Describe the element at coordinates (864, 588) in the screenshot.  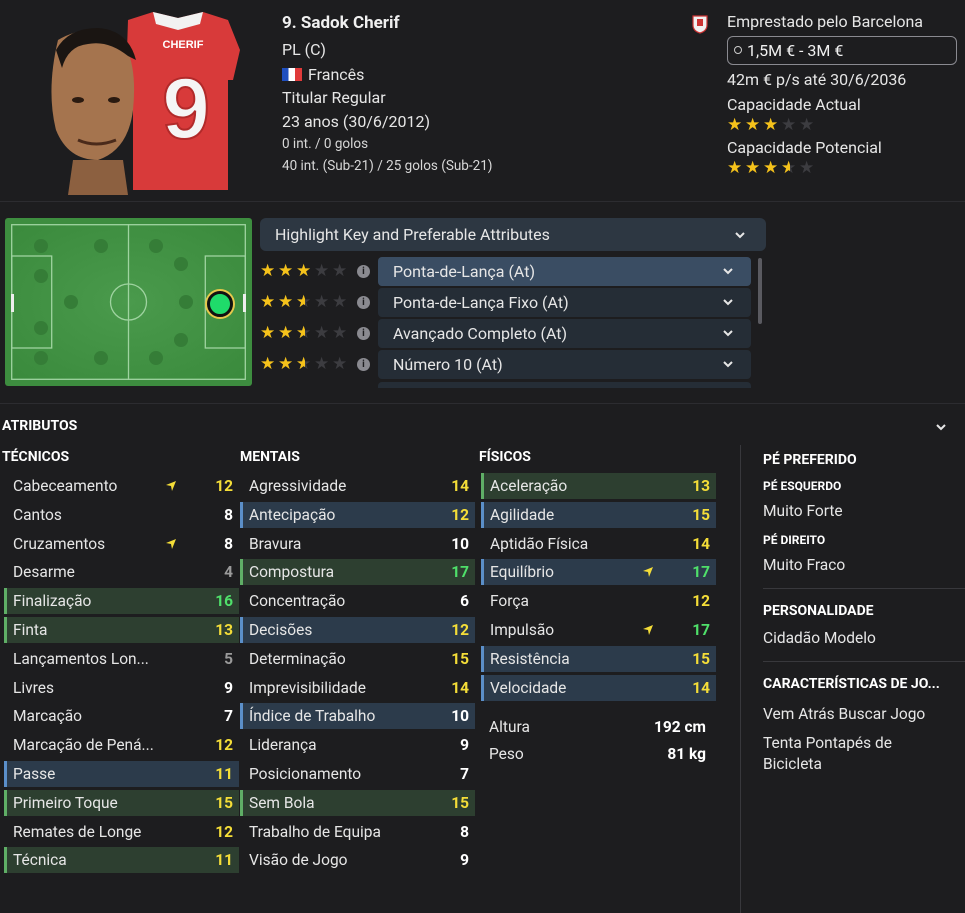
I see `divider` at that location.